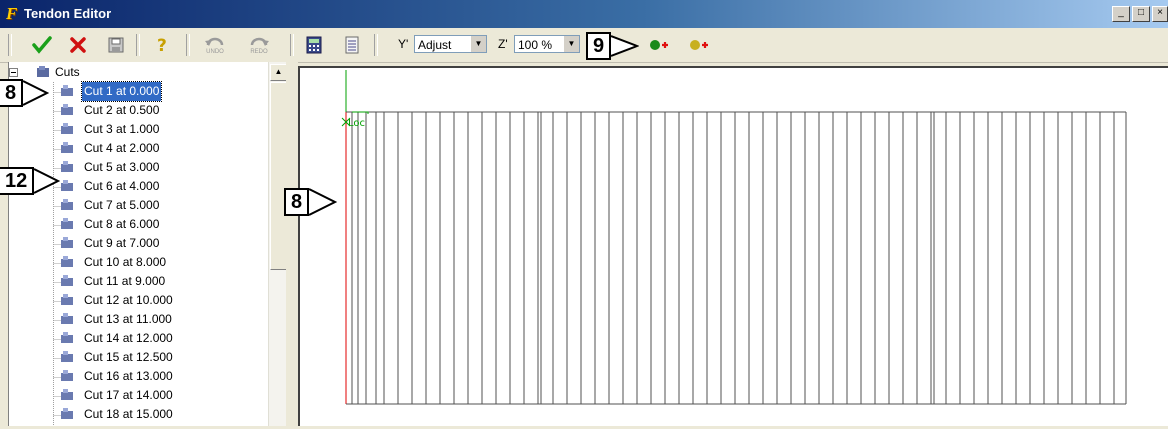 This screenshot has width=1168, height=429. I want to click on undo-button: UNDO, so click(215, 45).